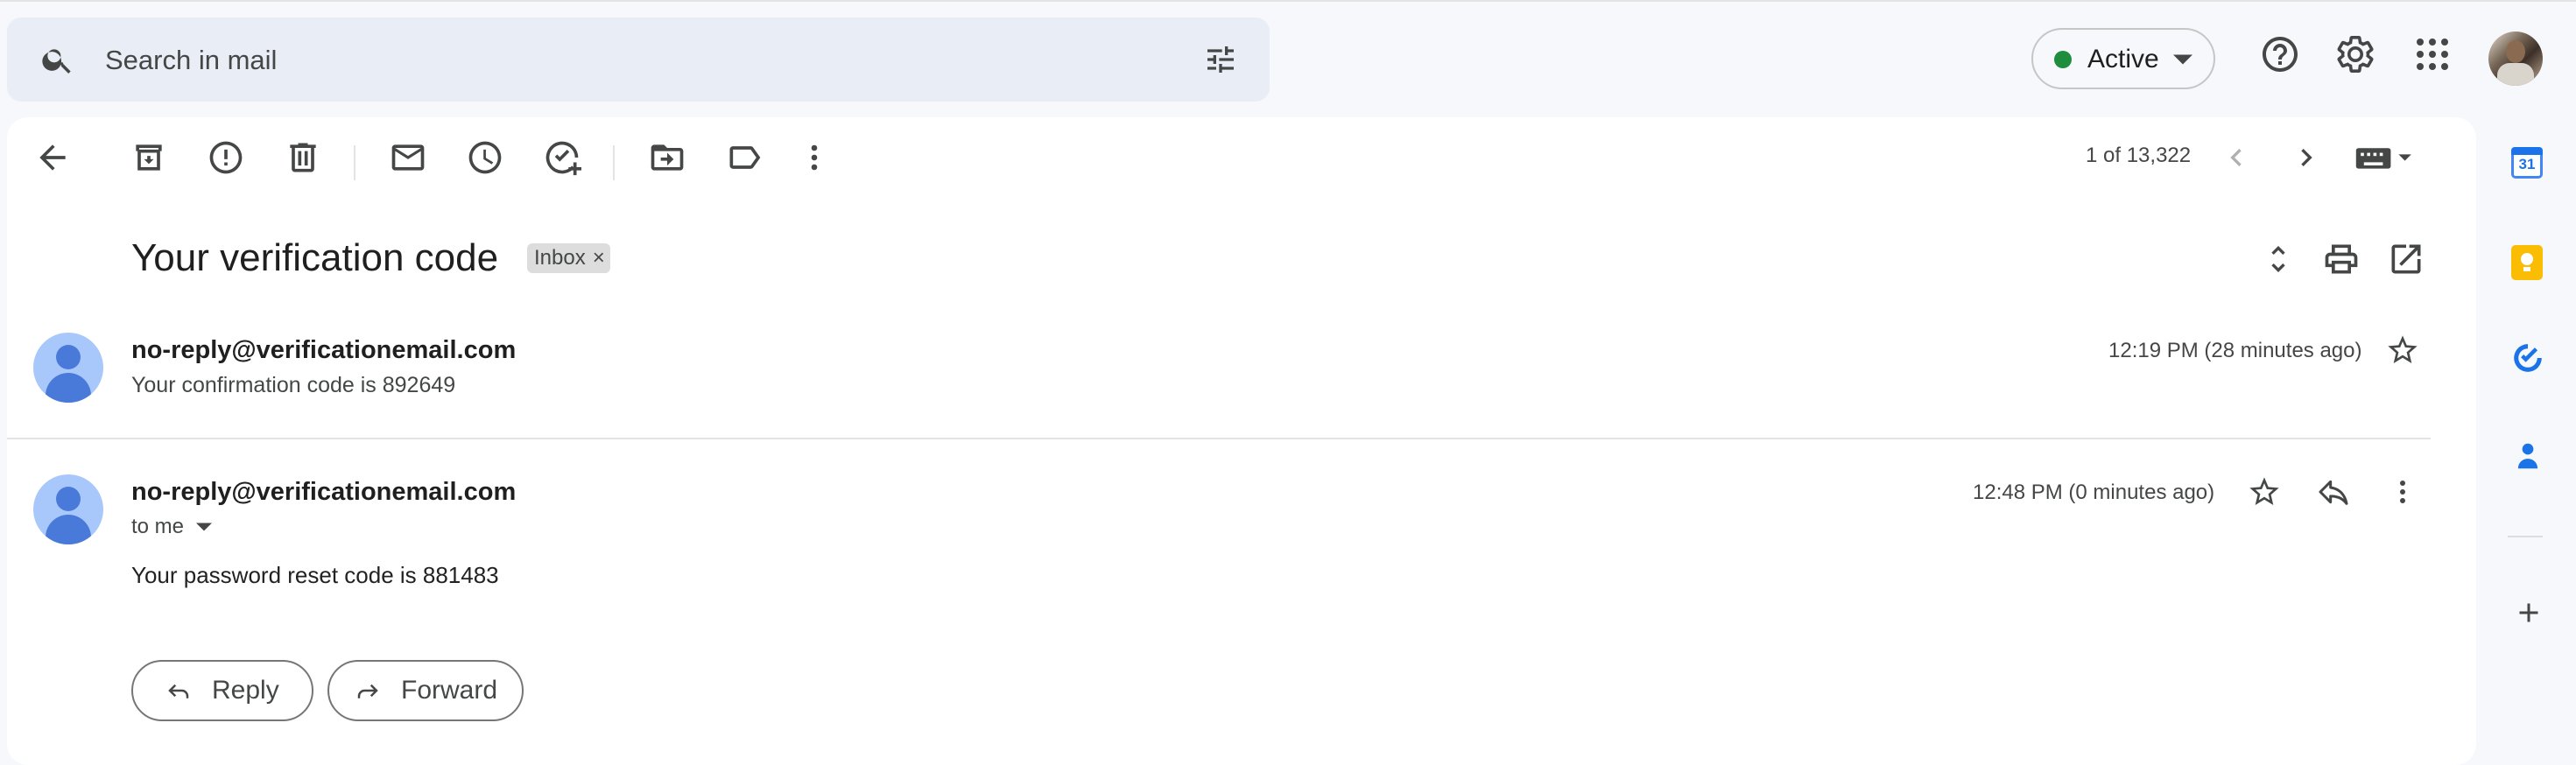  What do you see at coordinates (2063, 59) in the screenshot?
I see `status-dot` at bounding box center [2063, 59].